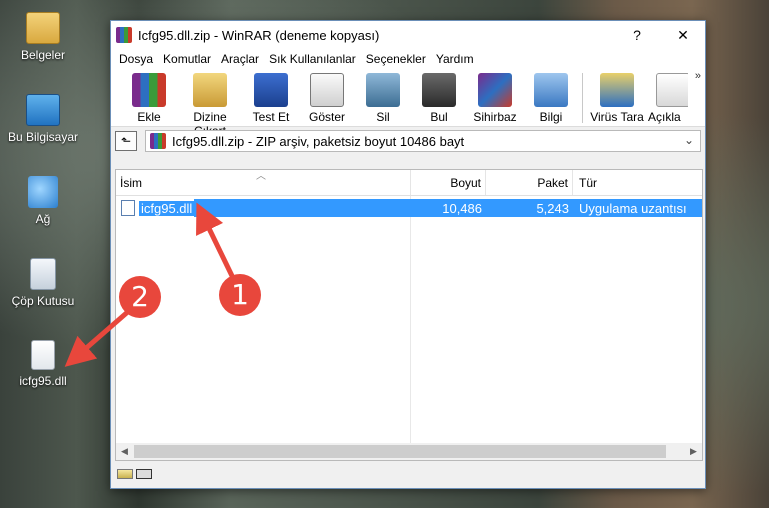 Image resolution: width=769 pixels, height=508 pixels. Describe the element at coordinates (140, 297) in the screenshot. I see `callout-badge-2: 2` at that location.